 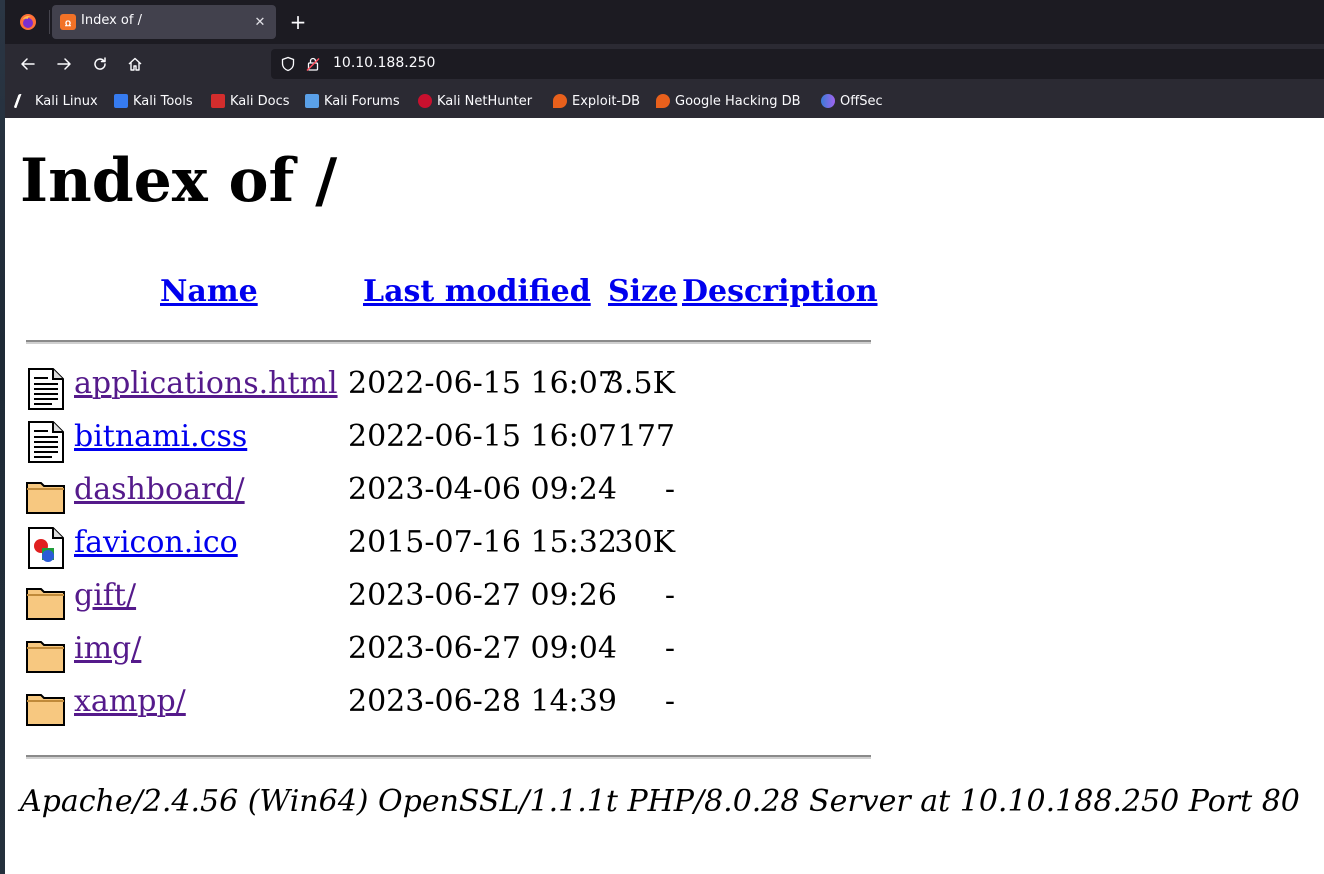 I want to click on bookmark-kali-forums: Kali Forums, so click(x=352, y=101).